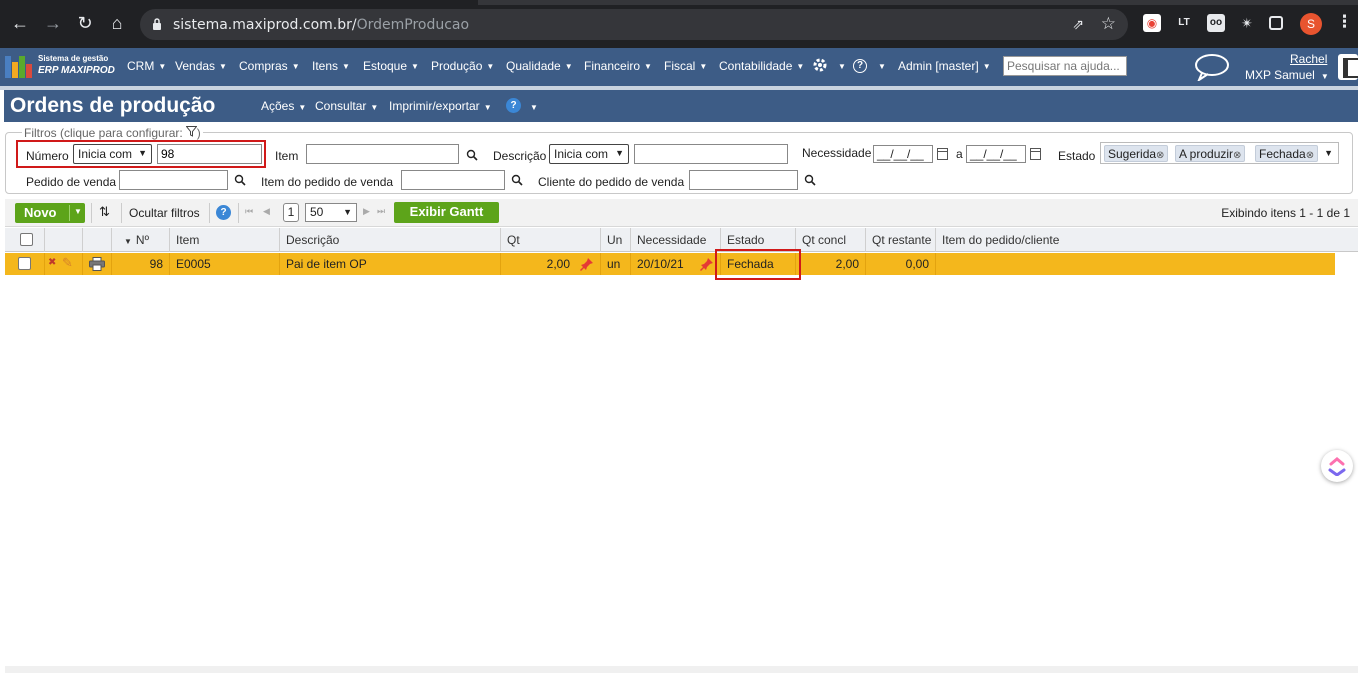  Describe the element at coordinates (1206, 154) in the screenshot. I see `chip-label: A produzir` at that location.